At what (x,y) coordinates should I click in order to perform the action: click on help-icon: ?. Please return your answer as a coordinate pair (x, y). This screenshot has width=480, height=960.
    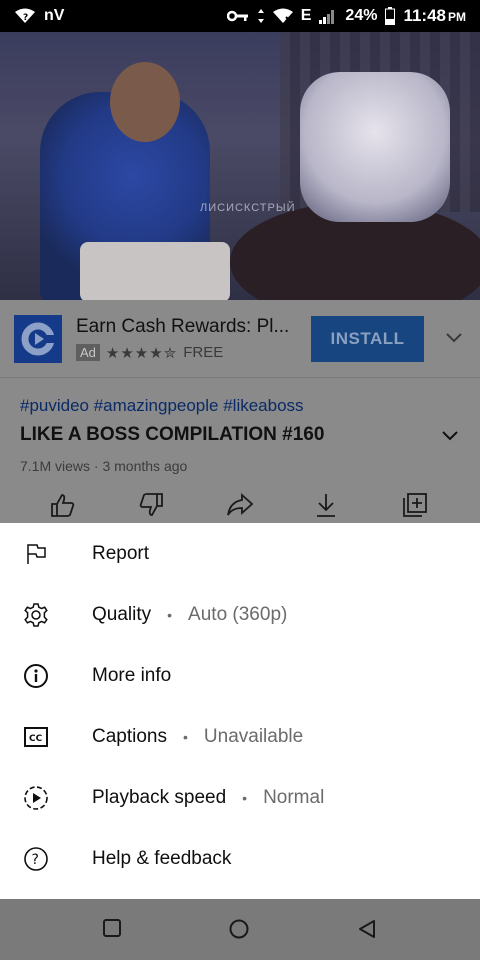
    Looking at the image, I should click on (36, 859).